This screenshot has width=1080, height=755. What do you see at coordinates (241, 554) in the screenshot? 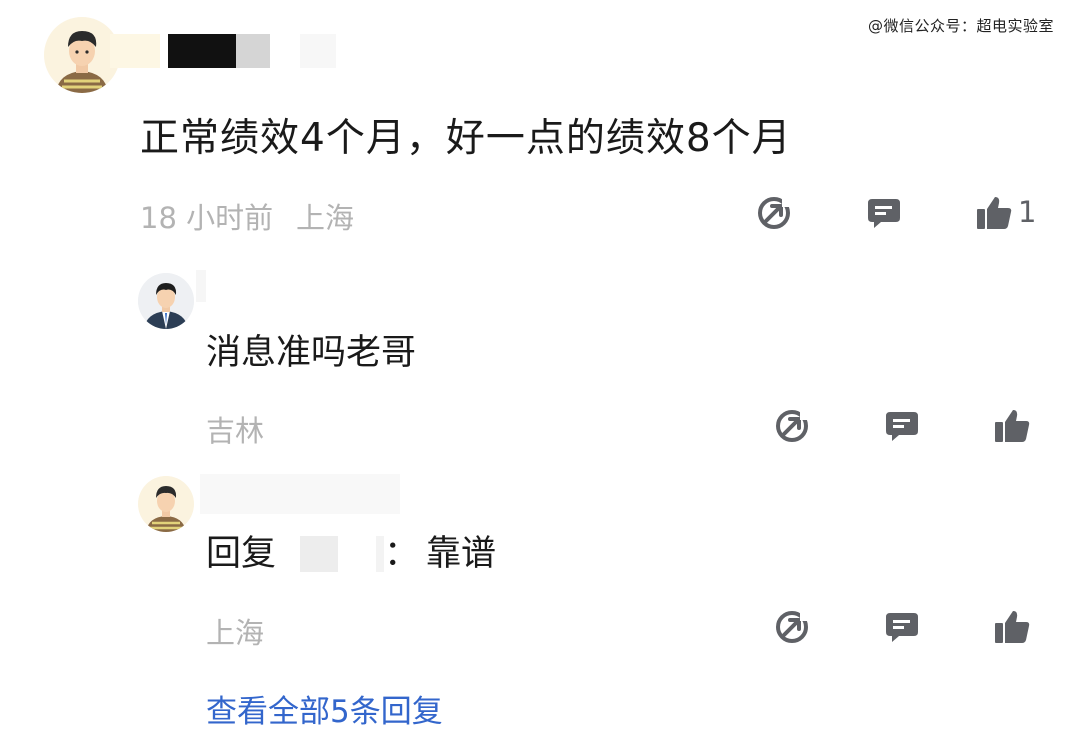
I see `reply-prefix: 回复` at bounding box center [241, 554].